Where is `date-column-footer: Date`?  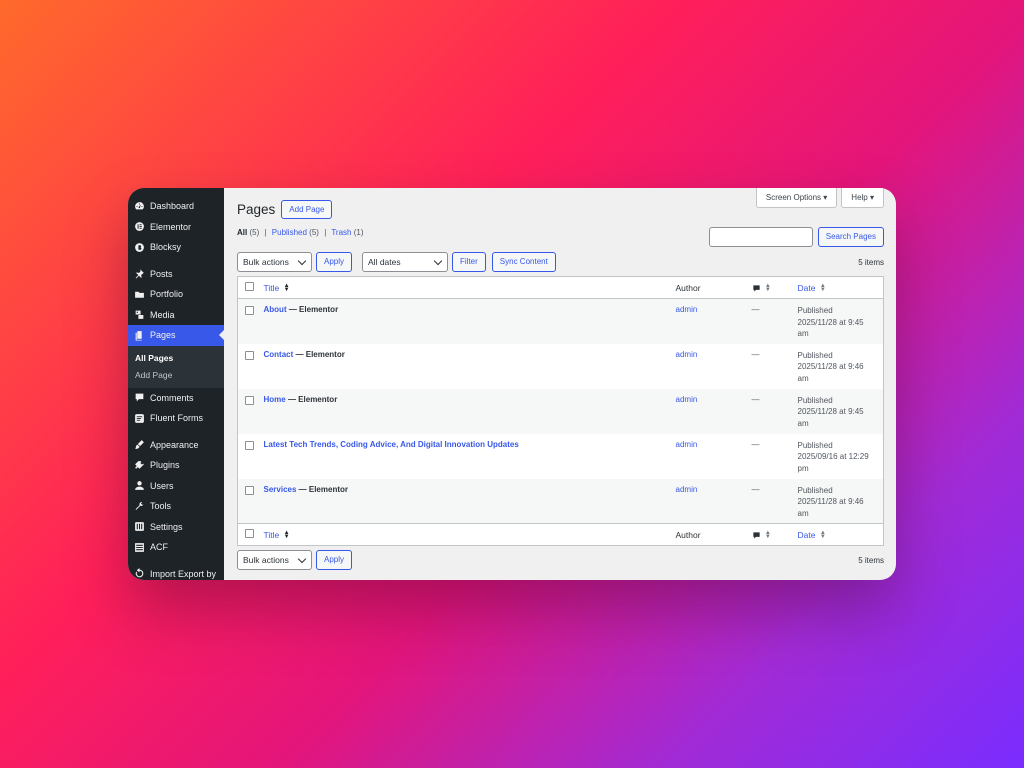
date-column-footer: Date is located at coordinates (807, 535).